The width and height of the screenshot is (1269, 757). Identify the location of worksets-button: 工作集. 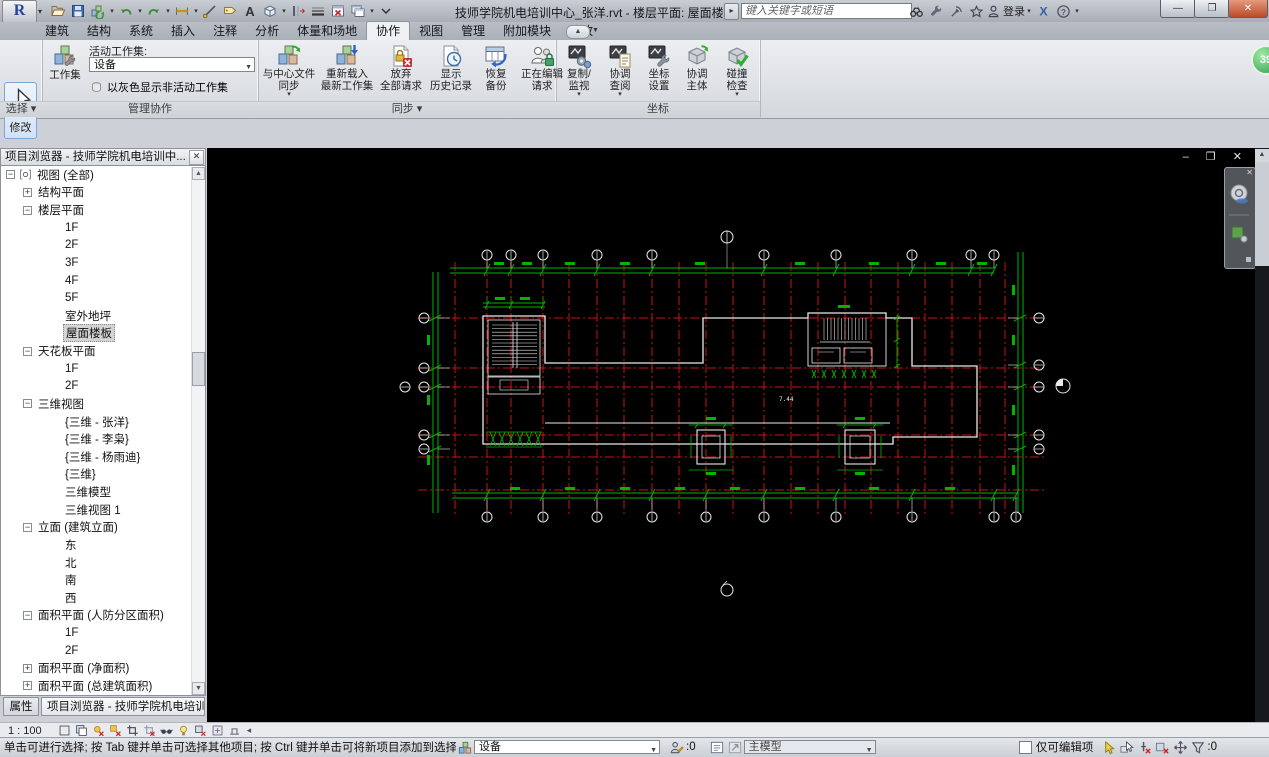
(65, 62).